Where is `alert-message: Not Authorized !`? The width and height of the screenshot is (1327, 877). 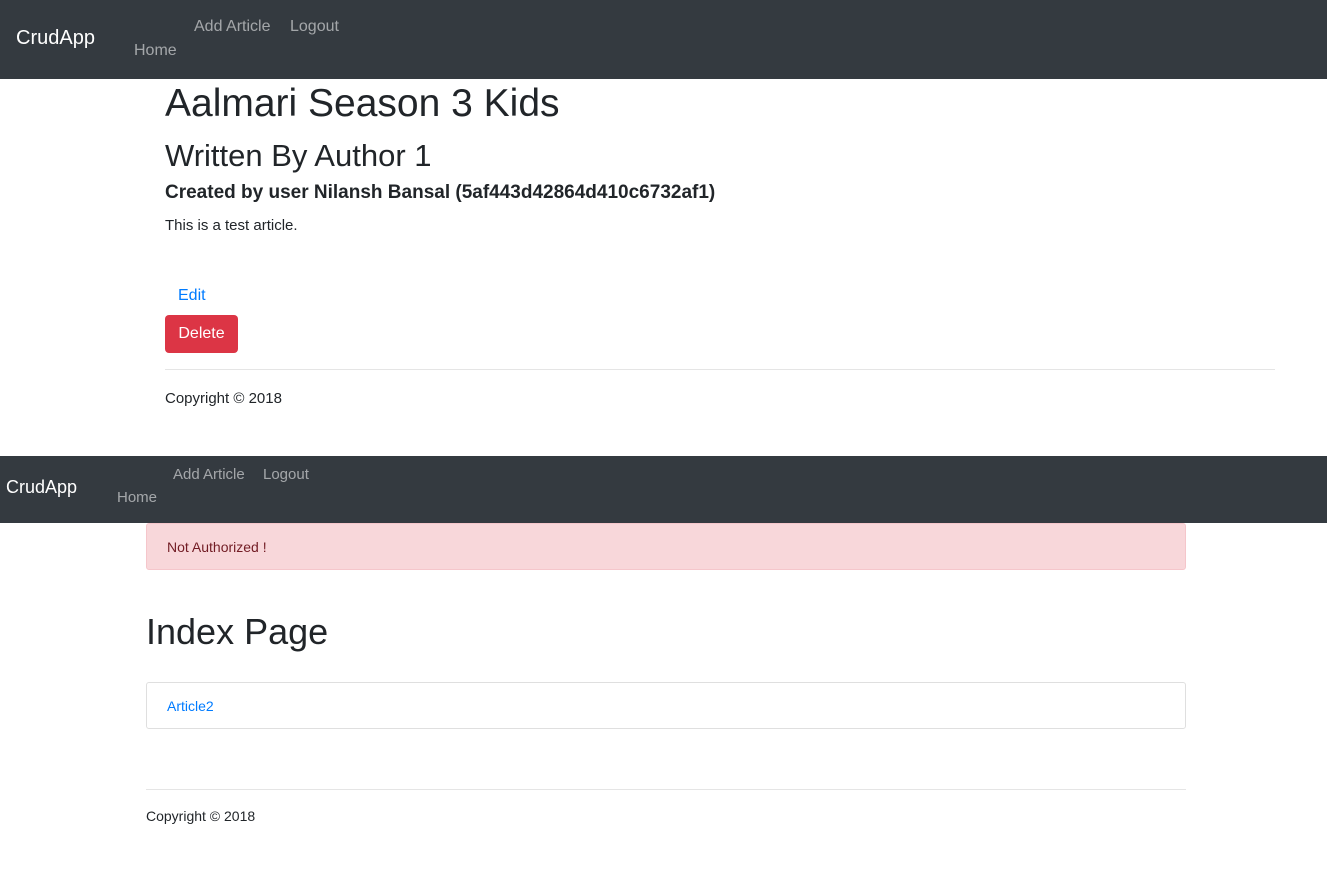 alert-message: Not Authorized ! is located at coordinates (217, 547).